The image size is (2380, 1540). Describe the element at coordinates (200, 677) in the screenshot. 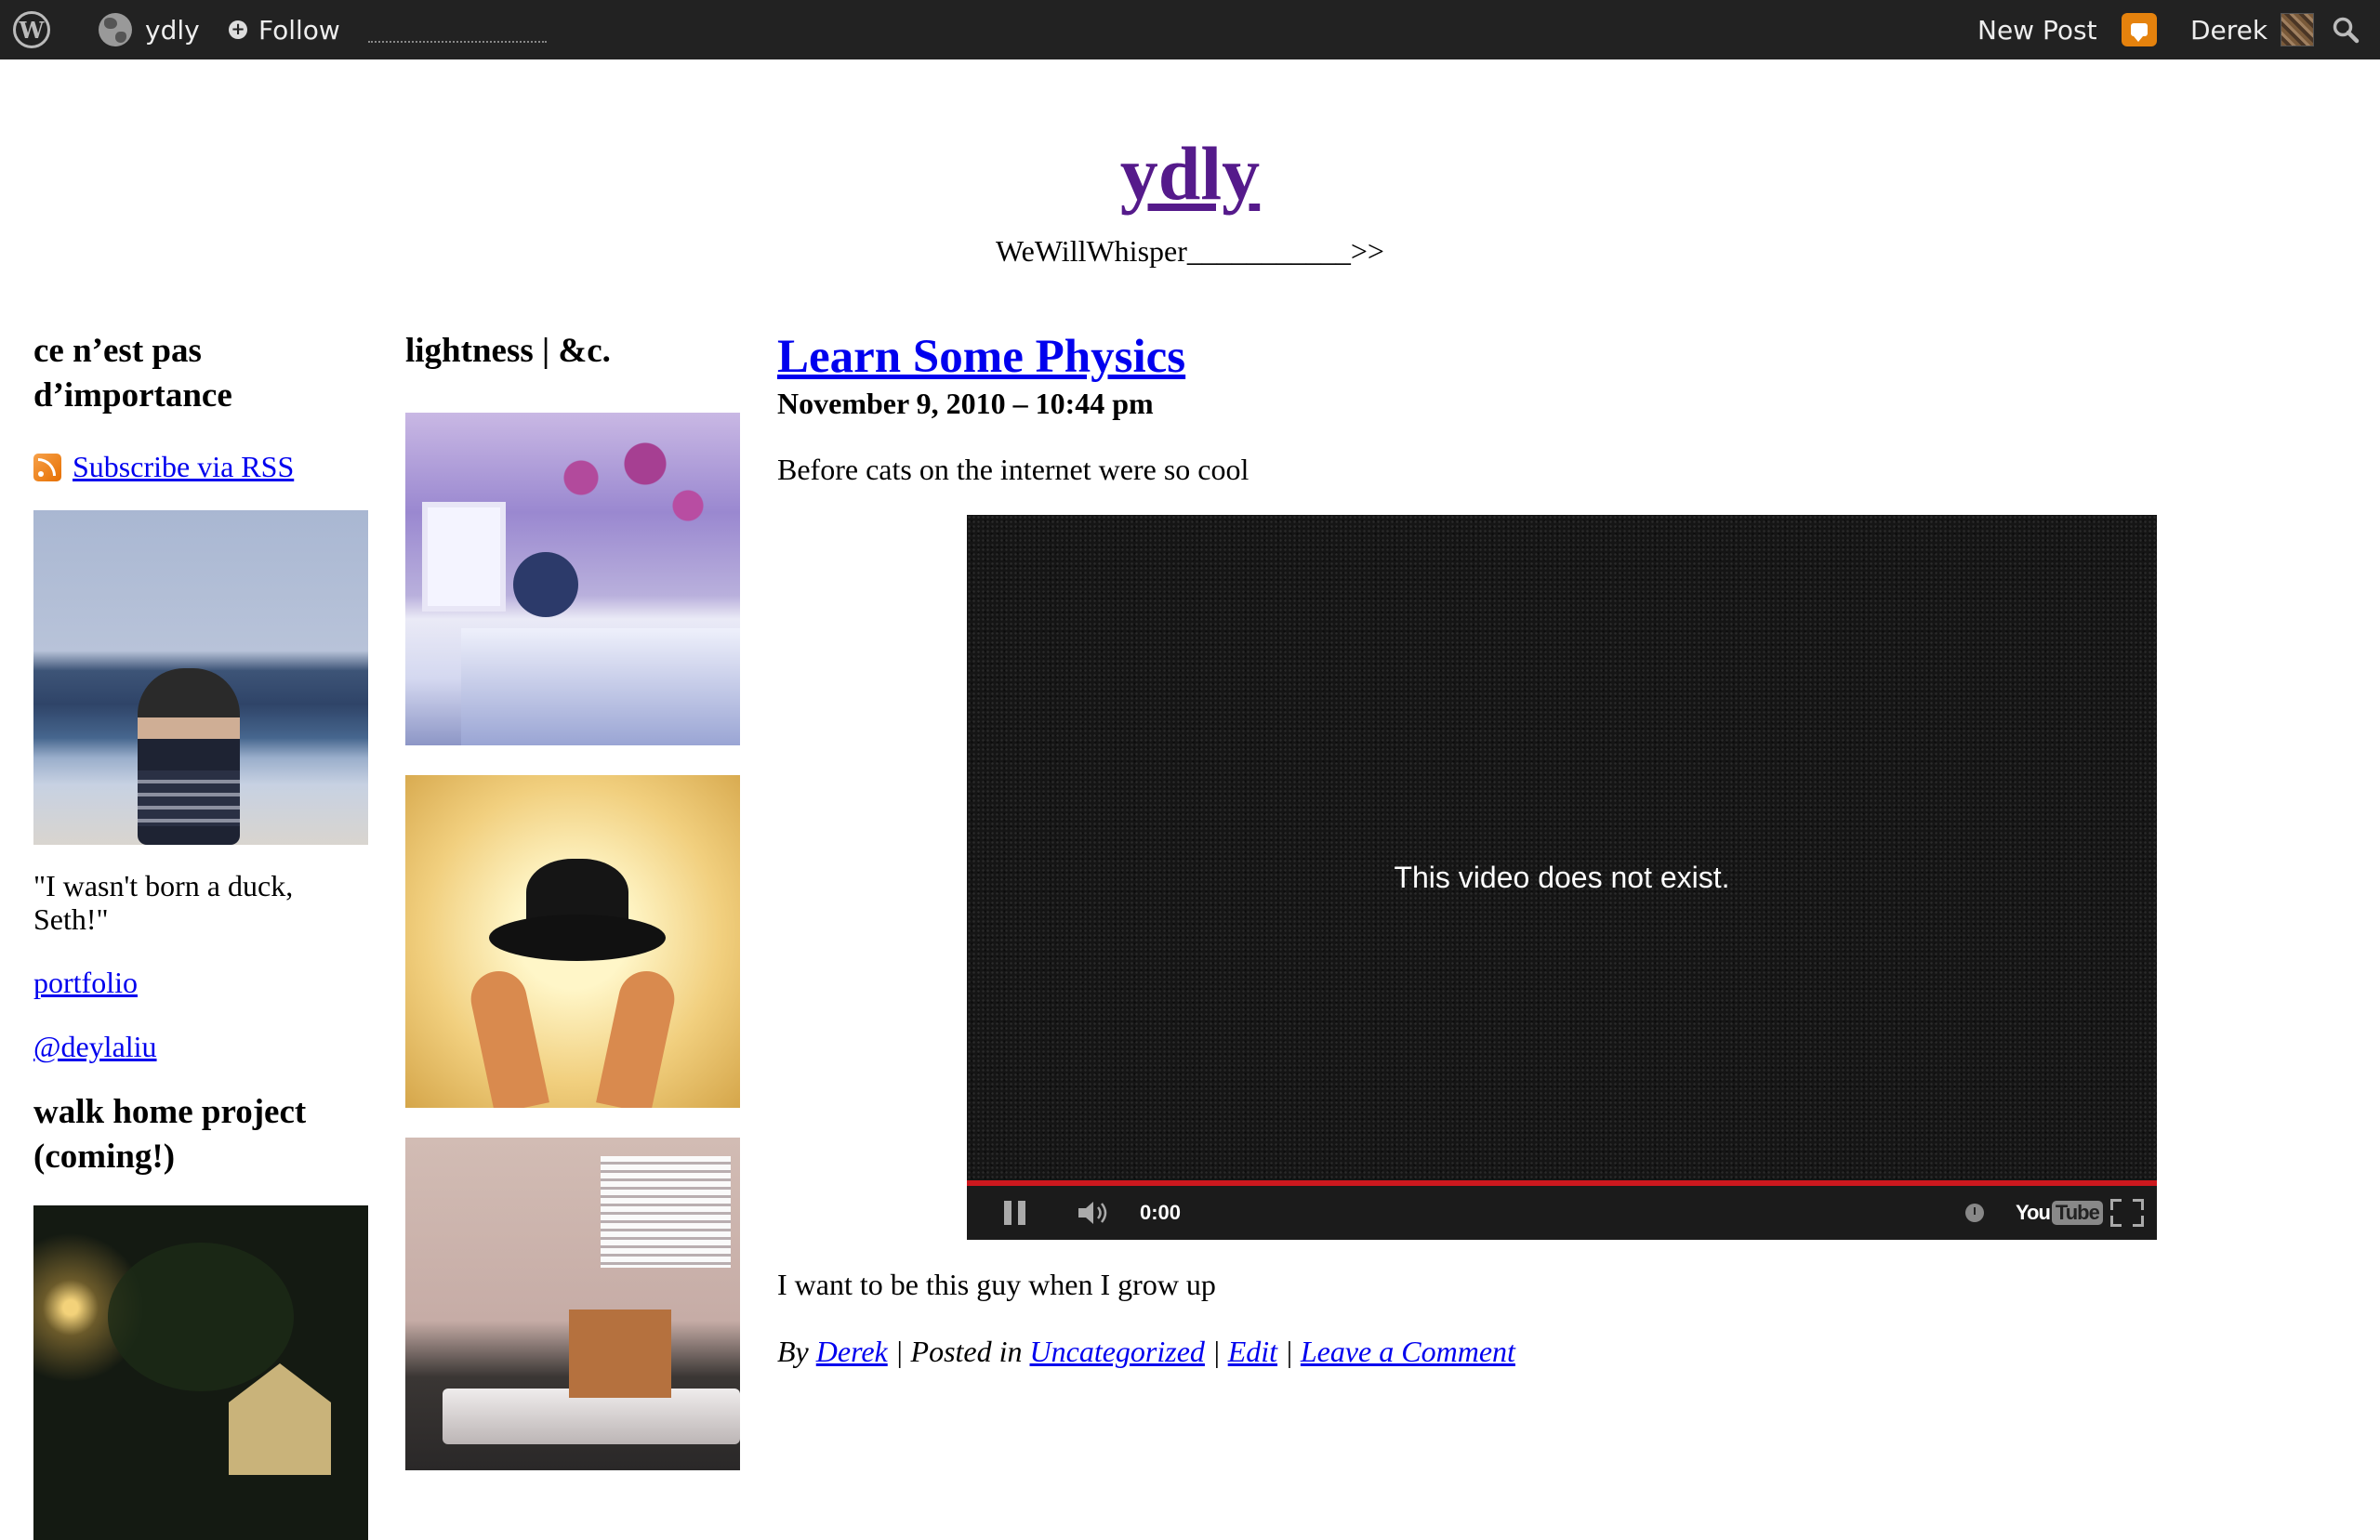

I see `beach-photo` at that location.